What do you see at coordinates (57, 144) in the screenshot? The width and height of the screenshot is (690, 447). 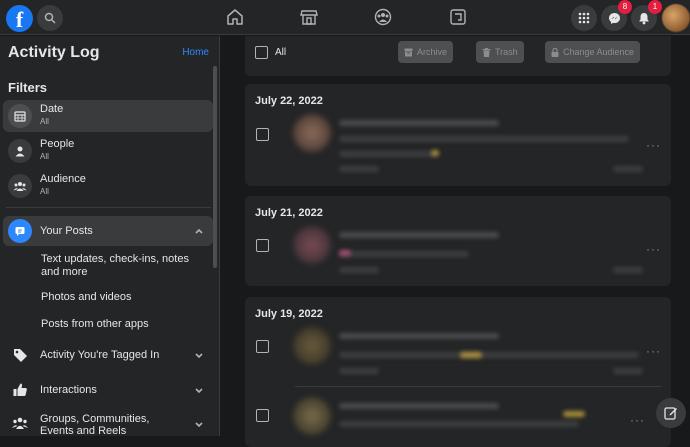 I see `filter-people-label: People` at bounding box center [57, 144].